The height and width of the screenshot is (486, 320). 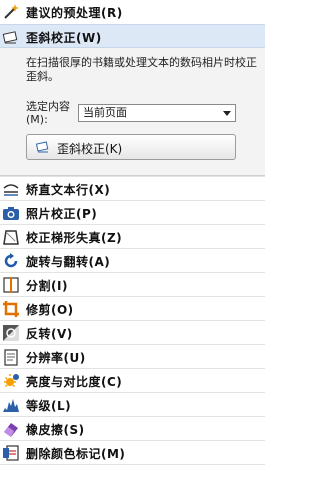 I want to click on invert-icon, so click(x=11, y=333).